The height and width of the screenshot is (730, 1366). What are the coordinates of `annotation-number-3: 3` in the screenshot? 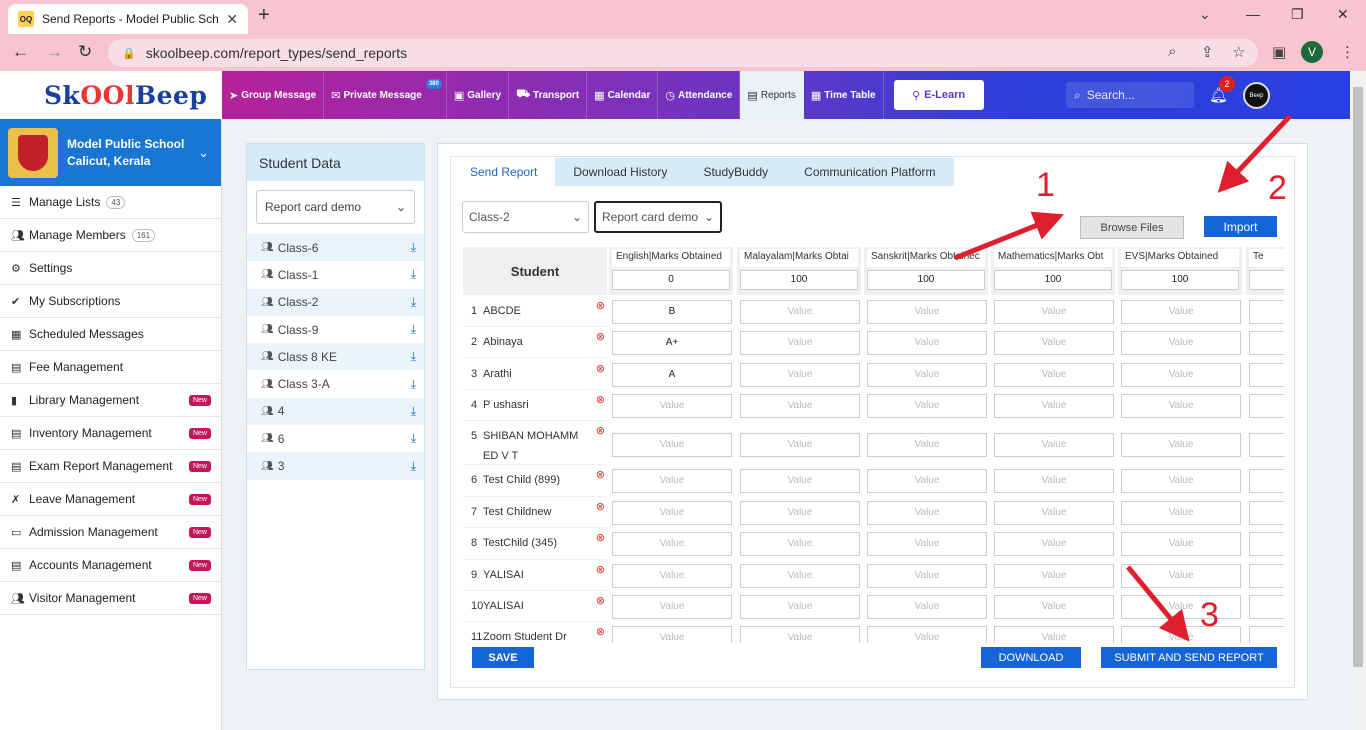 It's located at (1209, 615).